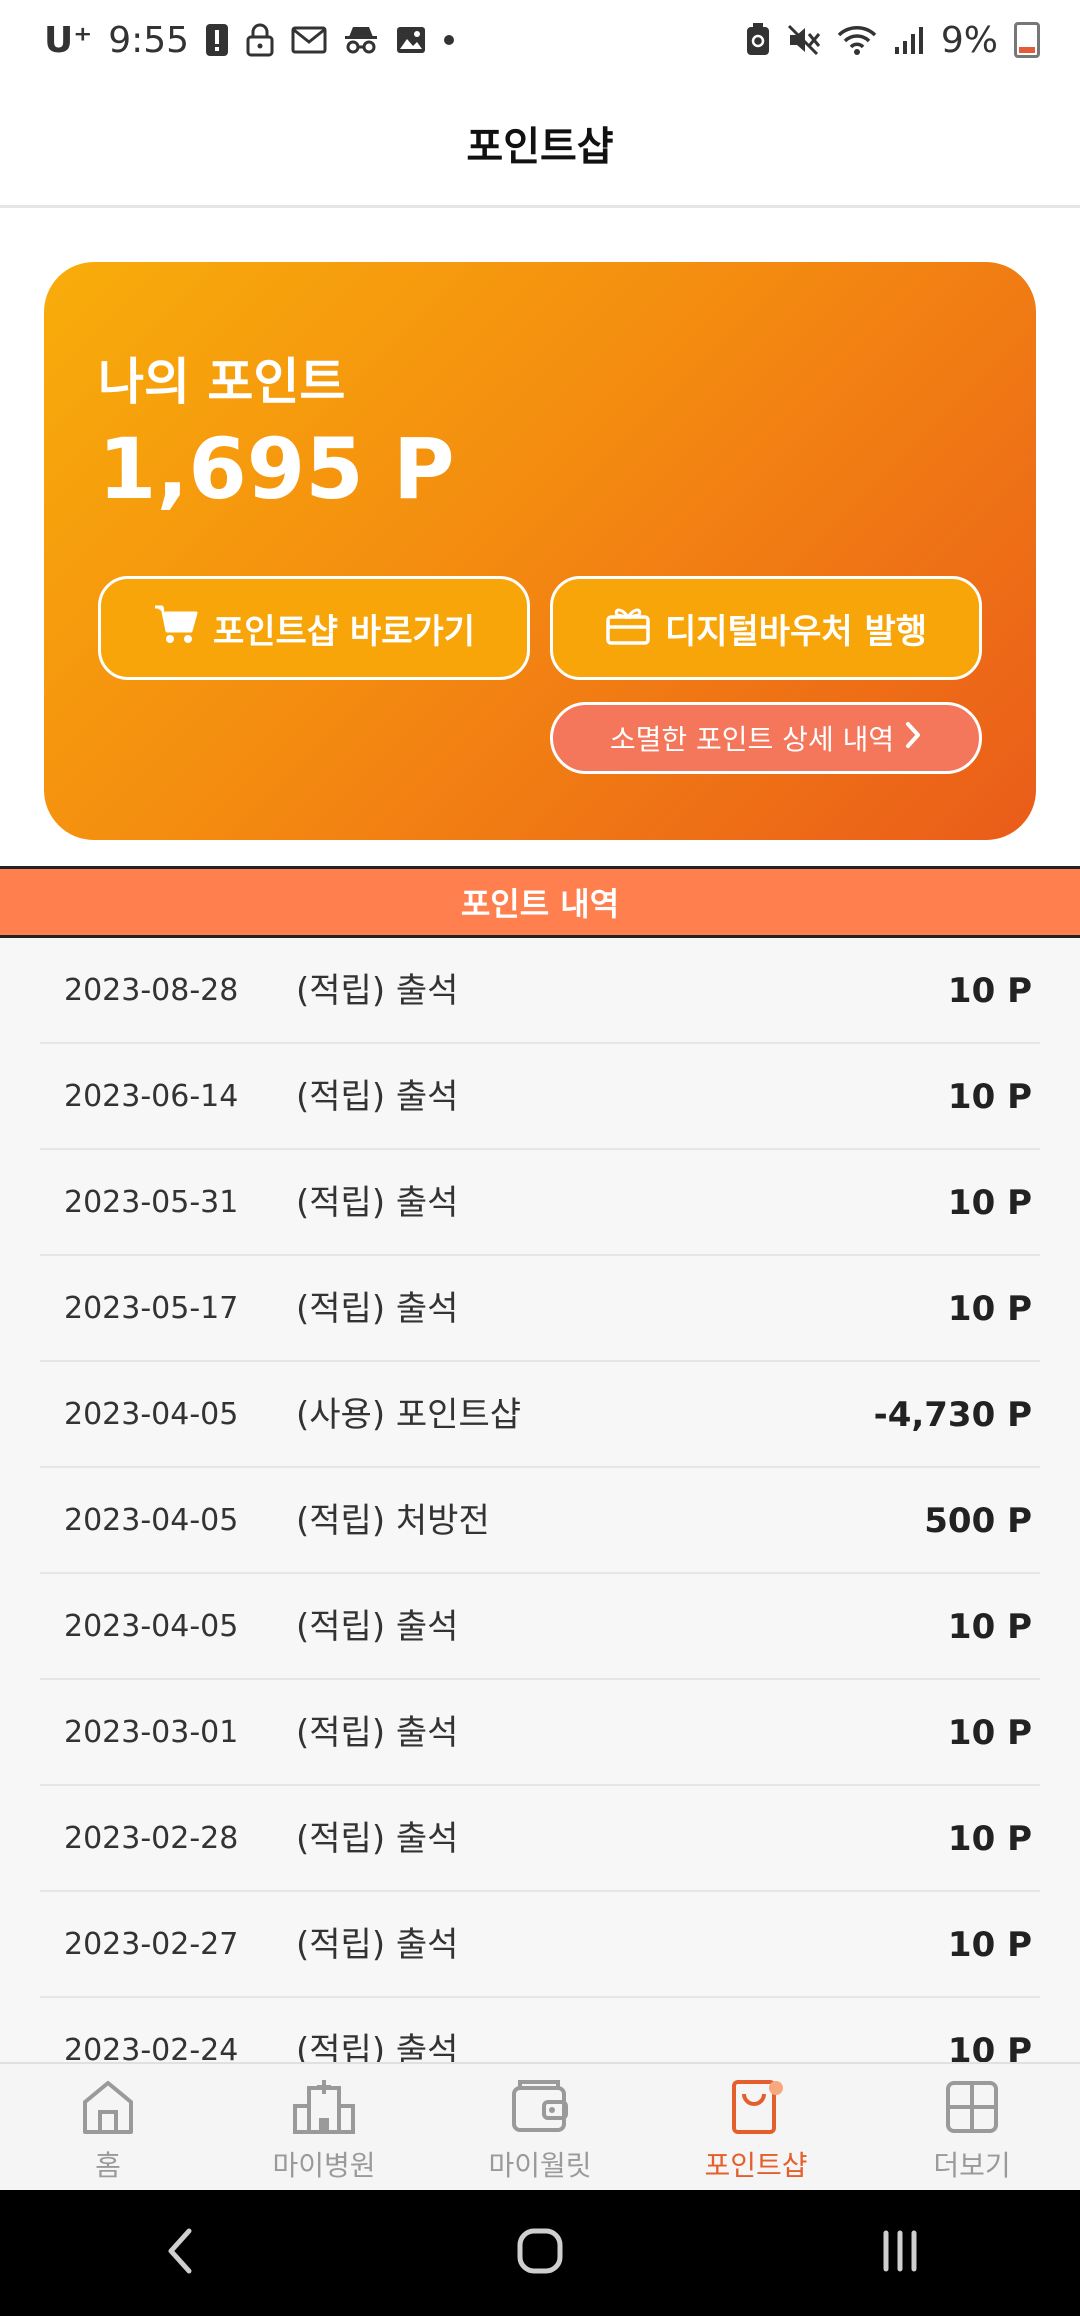 Image resolution: width=1080 pixels, height=2316 pixels. What do you see at coordinates (361, 40) in the screenshot?
I see `incognito-icon` at bounding box center [361, 40].